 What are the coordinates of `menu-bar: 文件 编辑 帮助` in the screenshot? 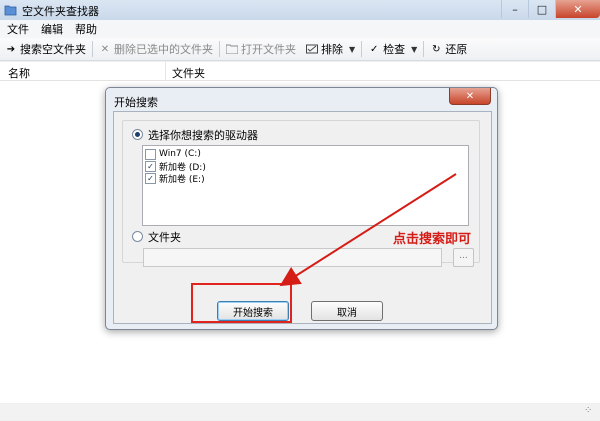 It's located at (300, 29).